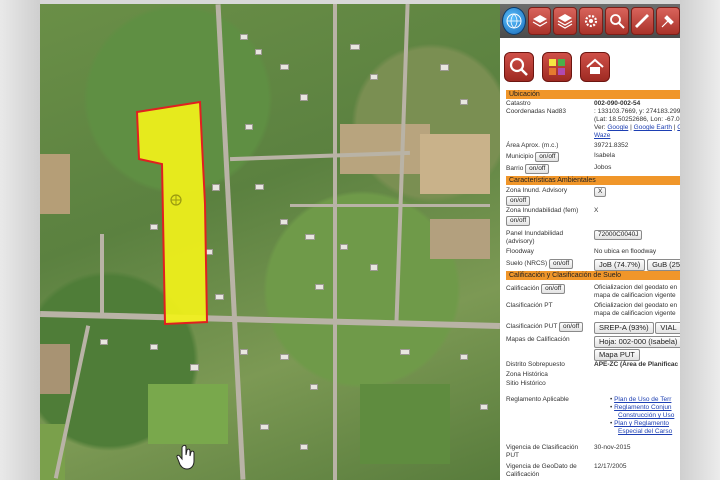 This screenshot has height=480, width=720. Describe the element at coordinates (602, 136) in the screenshot. I see `waze-link: Waze` at that location.